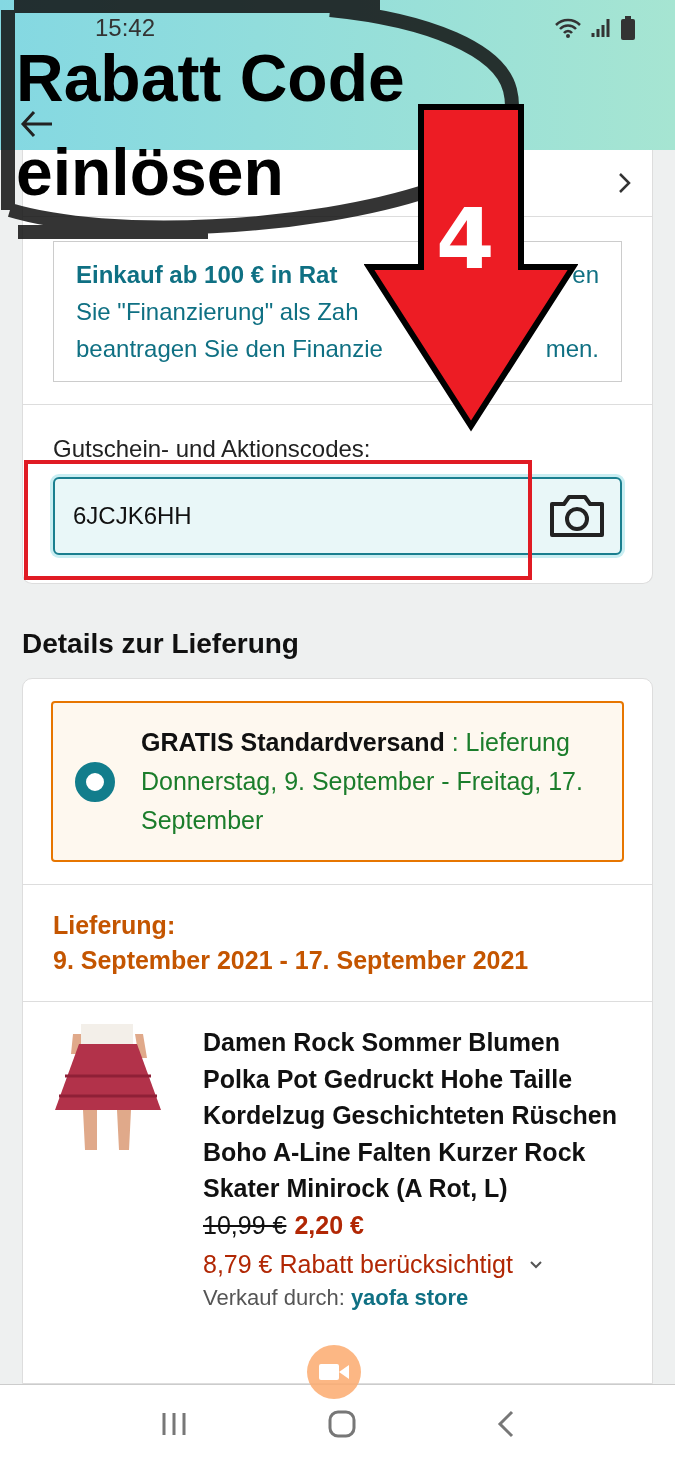 The image size is (675, 1463). I want to click on section-heading: Details zur Lieferung, so click(161, 644).